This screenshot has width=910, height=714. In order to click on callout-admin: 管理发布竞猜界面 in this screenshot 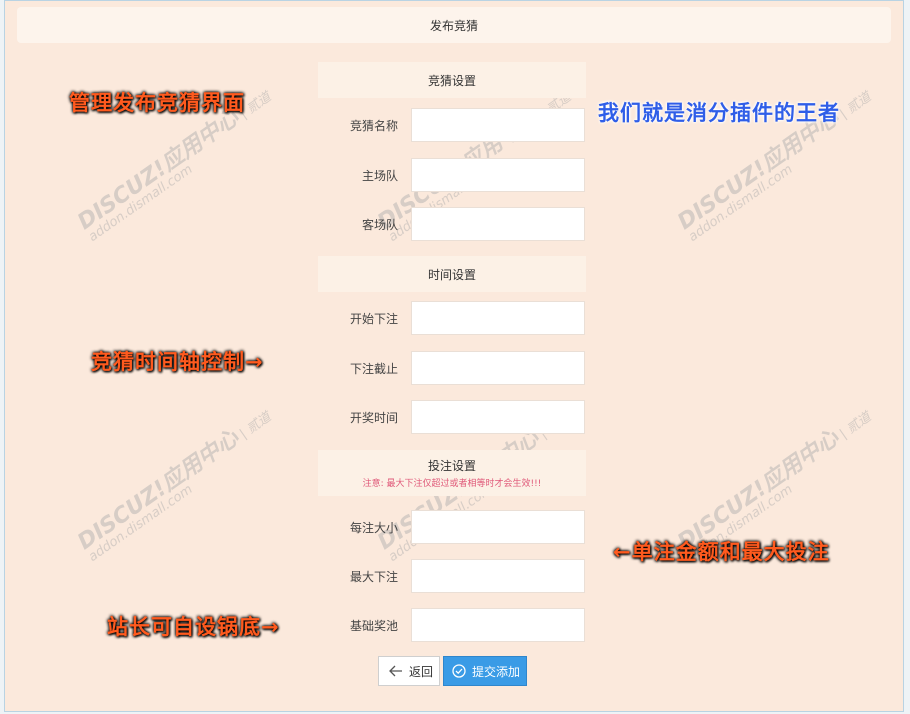, I will do `click(157, 103)`.